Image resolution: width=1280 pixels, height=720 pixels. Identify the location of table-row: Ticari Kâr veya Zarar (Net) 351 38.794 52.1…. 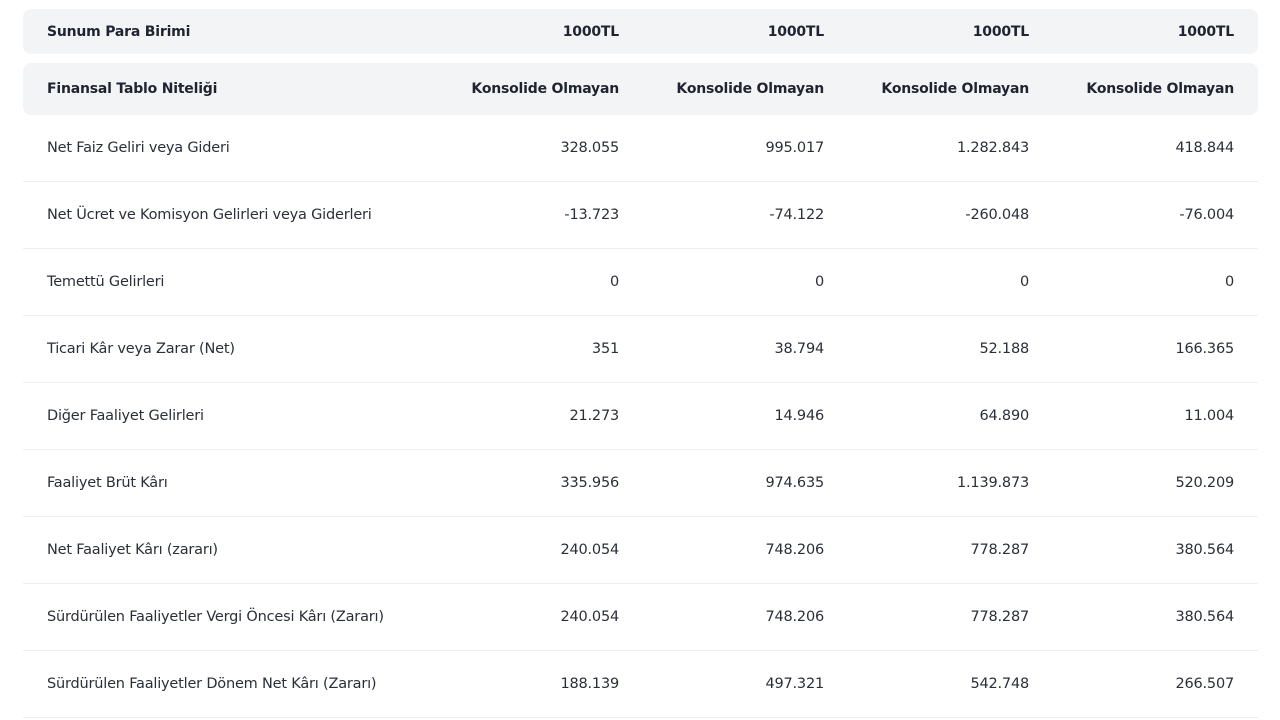
(640, 349).